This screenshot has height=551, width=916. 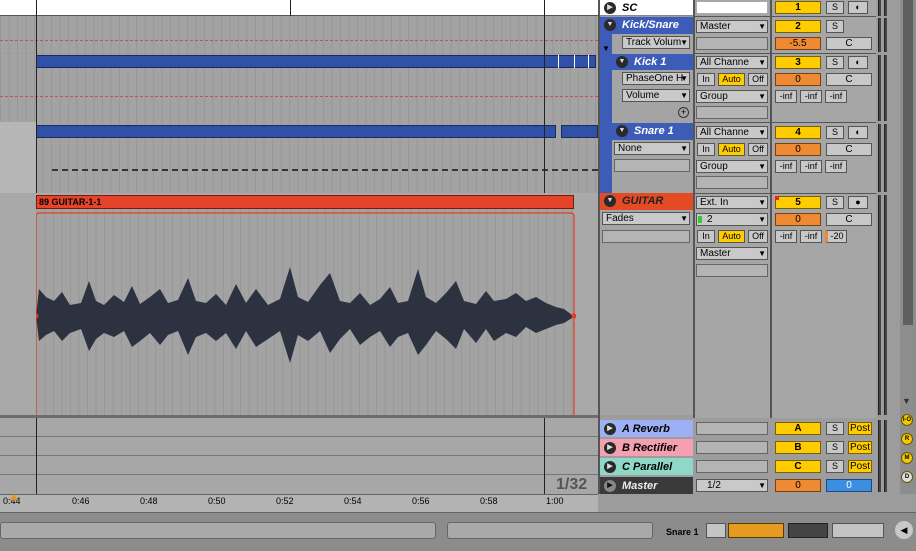 I want to click on master-track-header: ▶ Master, so click(x=646, y=485).